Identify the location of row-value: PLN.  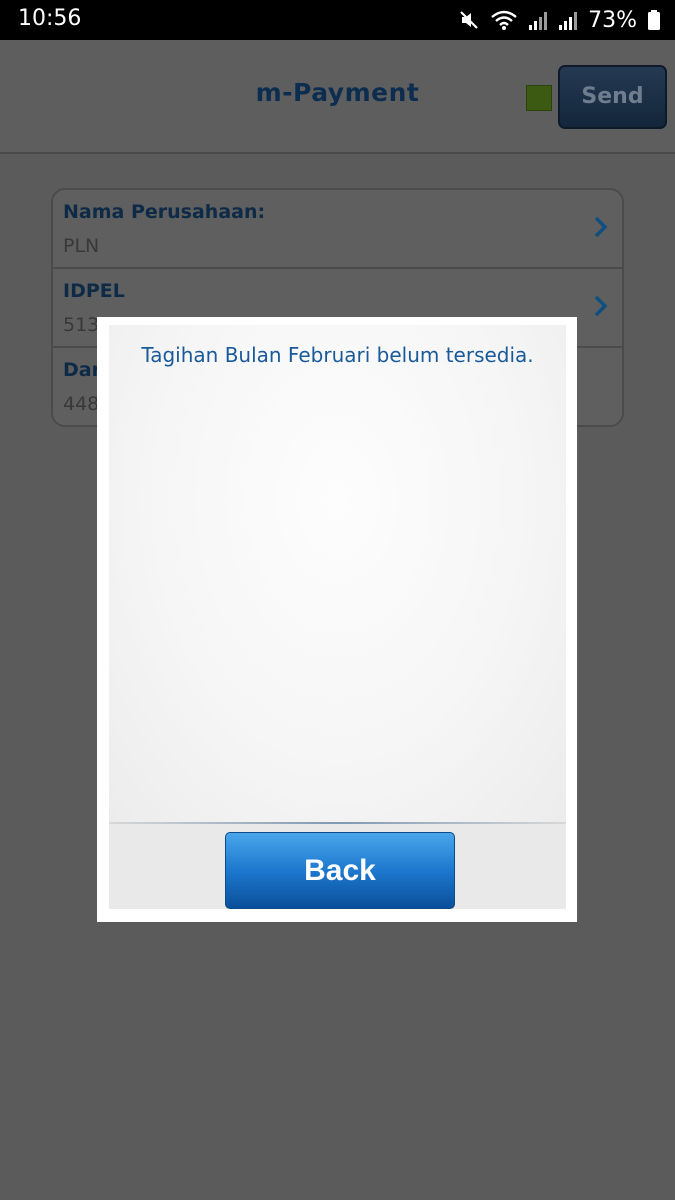
(81, 246).